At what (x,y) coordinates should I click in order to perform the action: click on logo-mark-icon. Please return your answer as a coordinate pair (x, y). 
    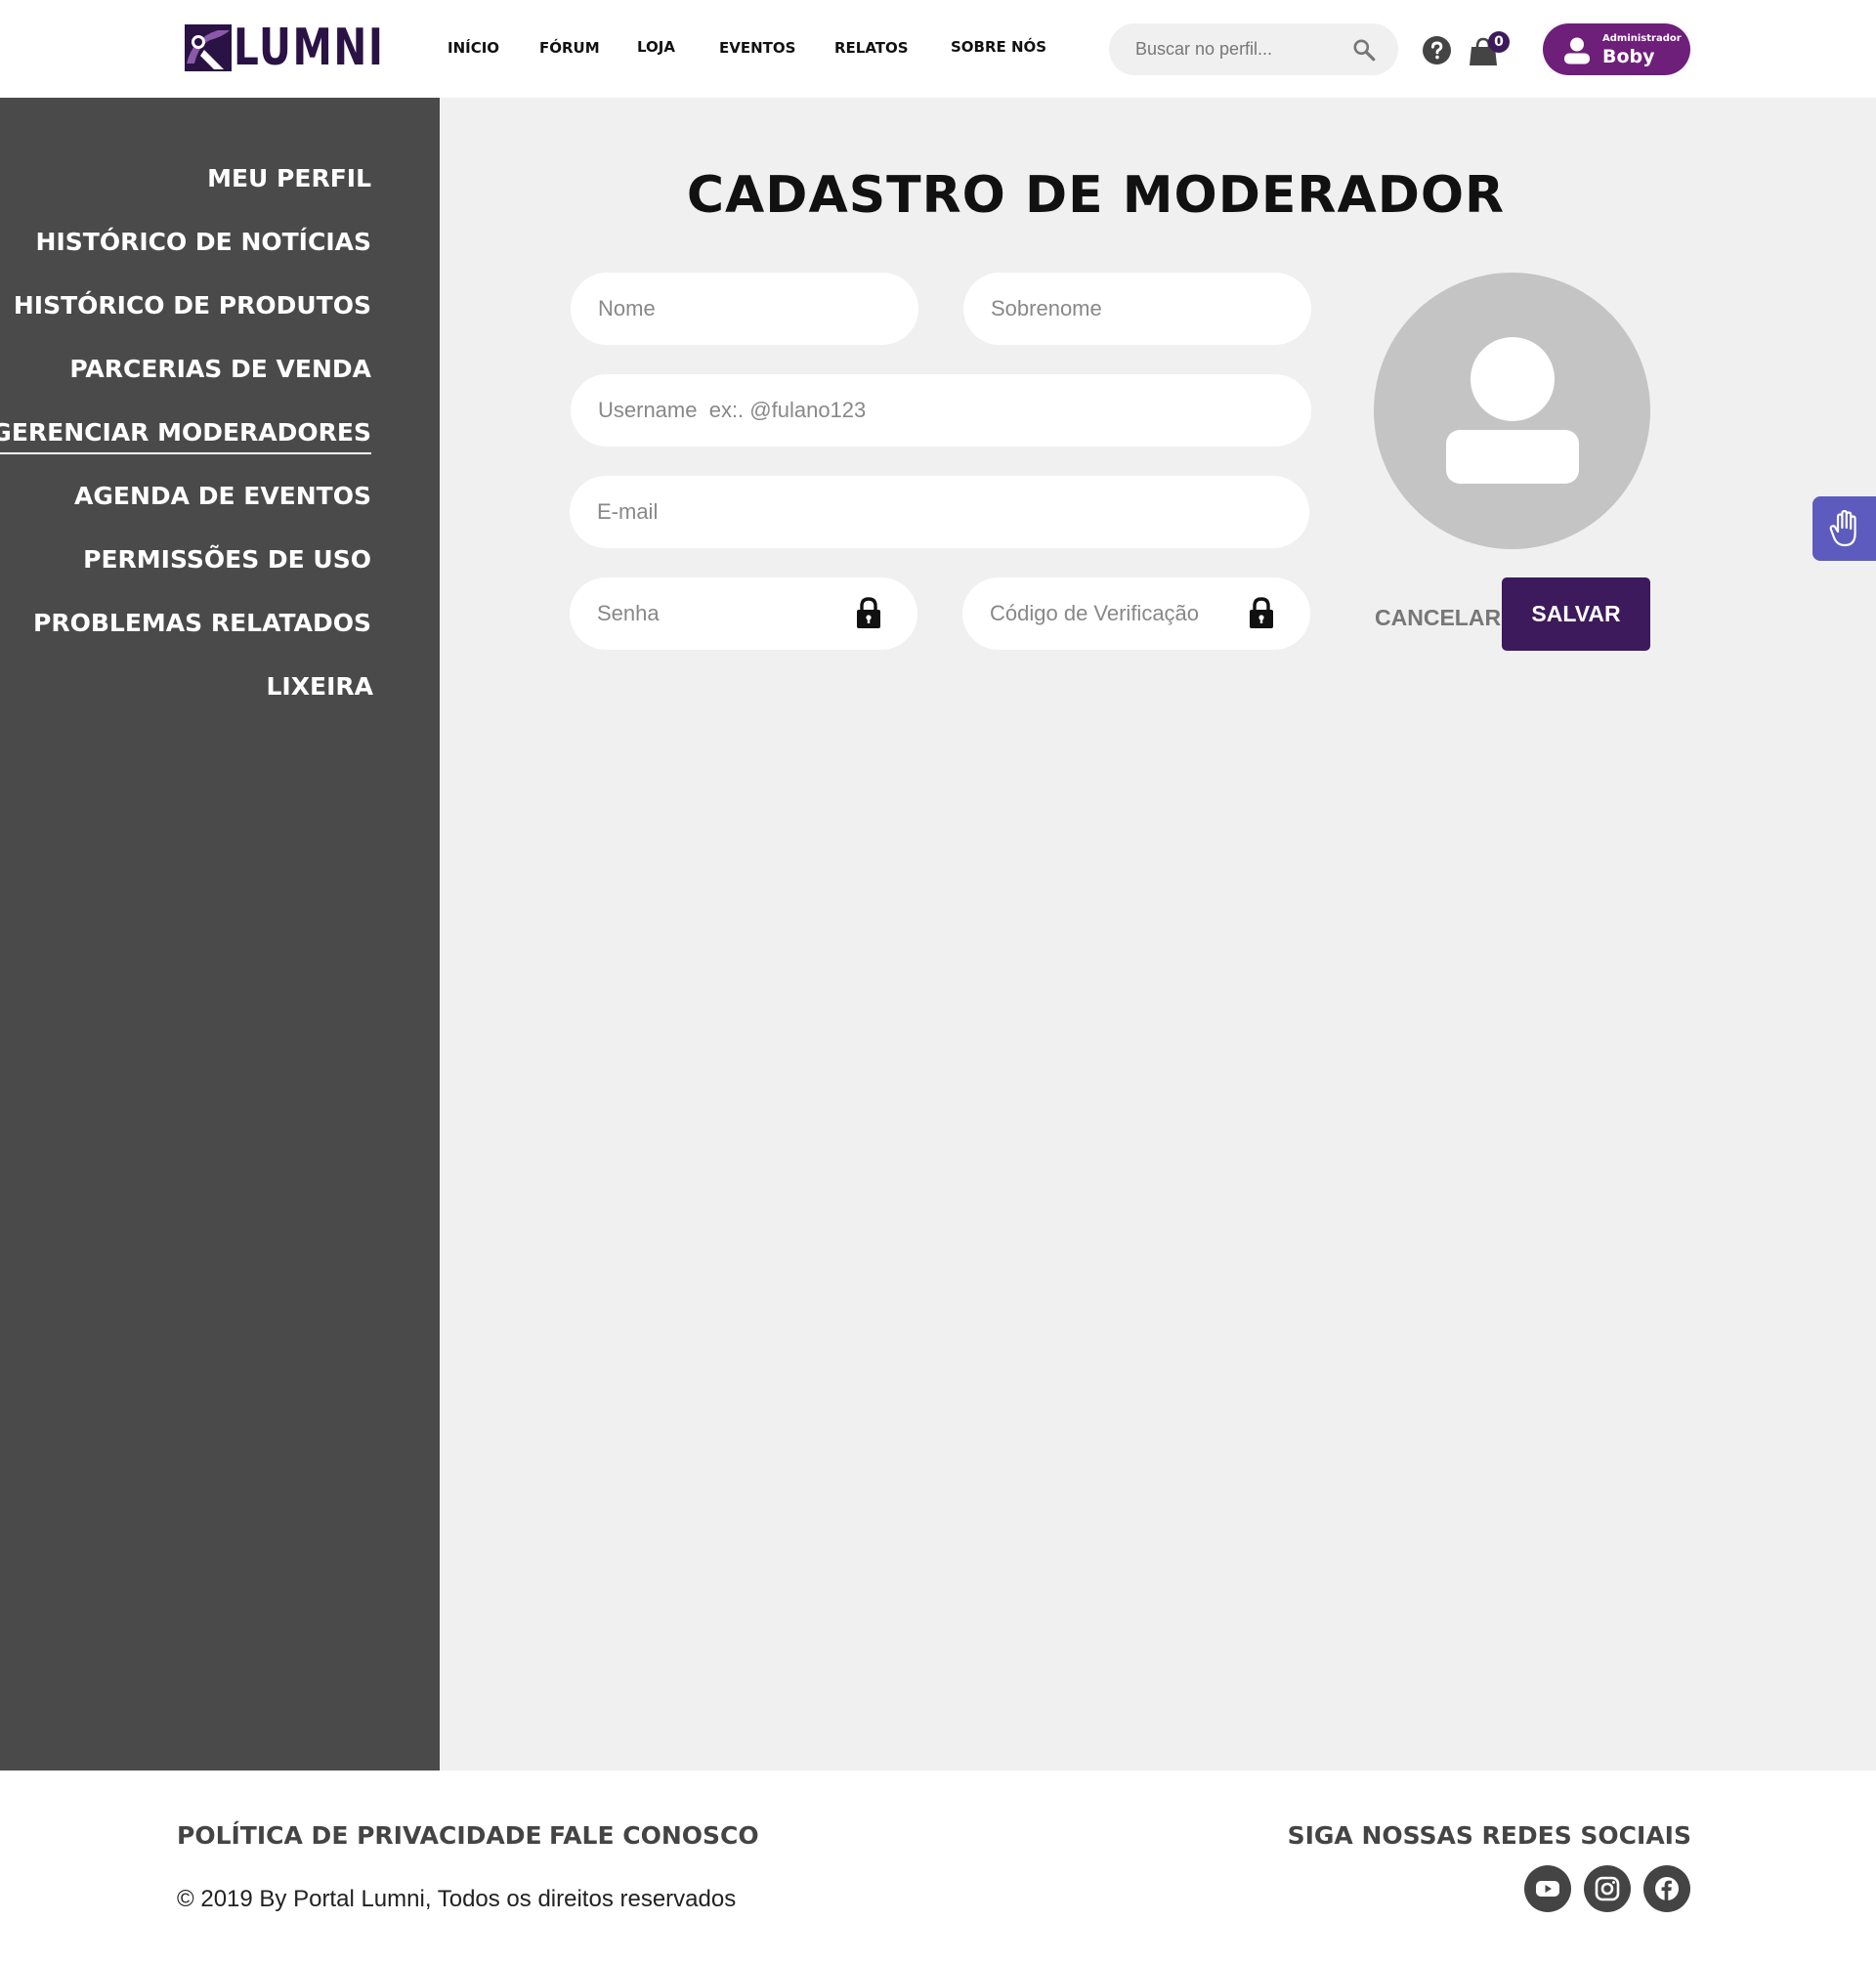
    Looking at the image, I should click on (208, 47).